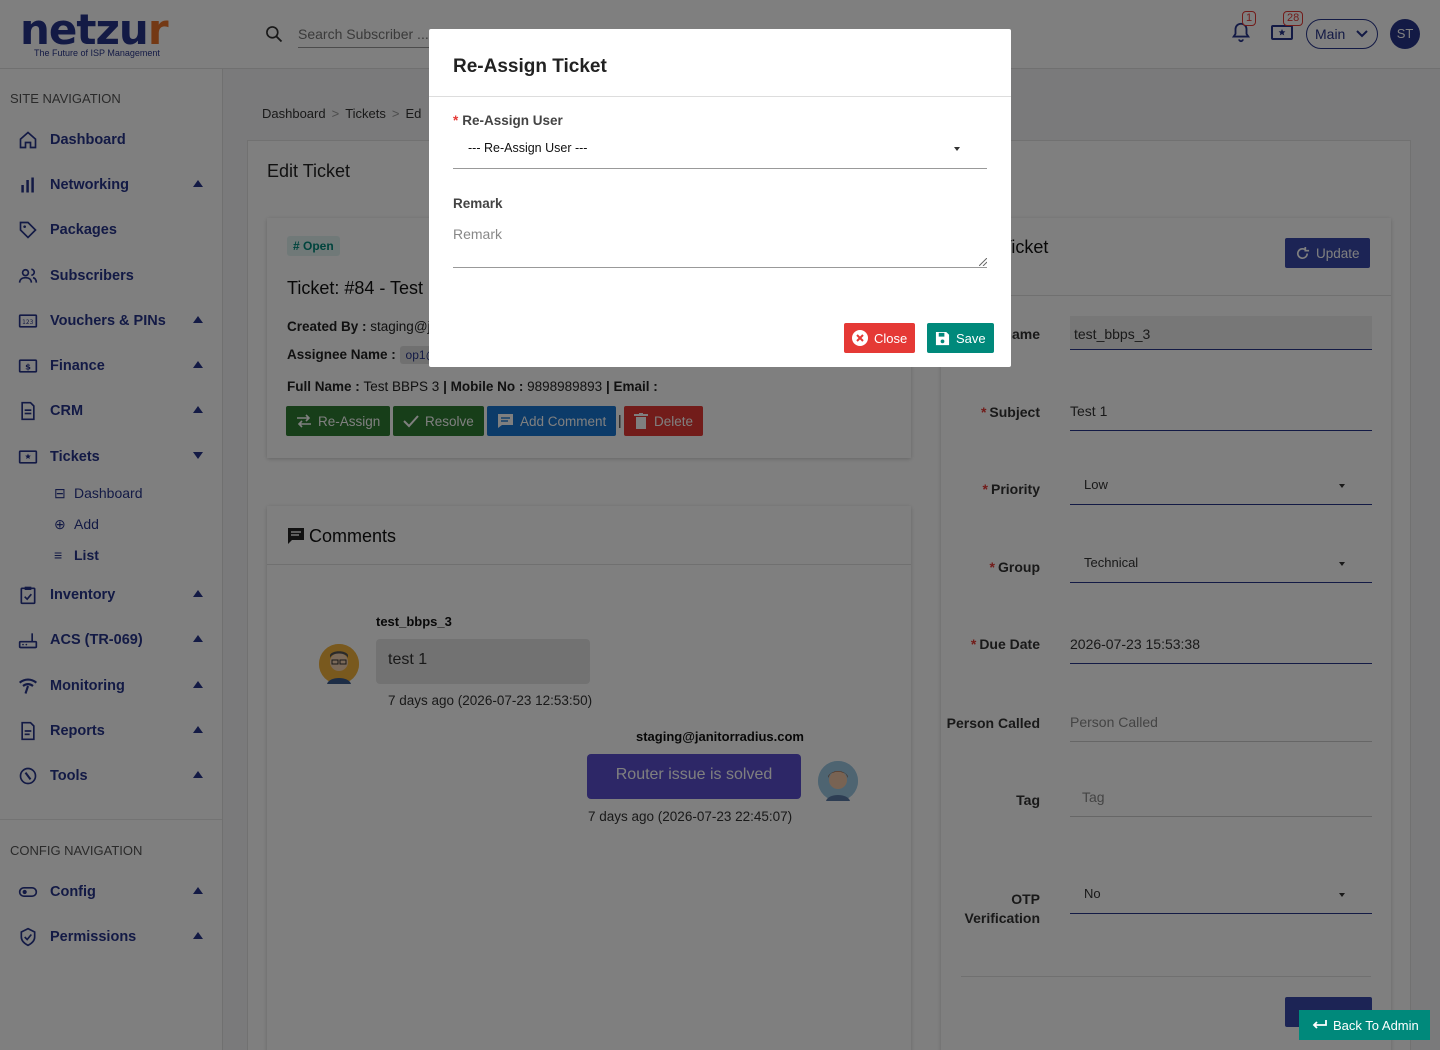 The width and height of the screenshot is (1440, 1050). What do you see at coordinates (880, 338) in the screenshot?
I see `close-button: Close` at bounding box center [880, 338].